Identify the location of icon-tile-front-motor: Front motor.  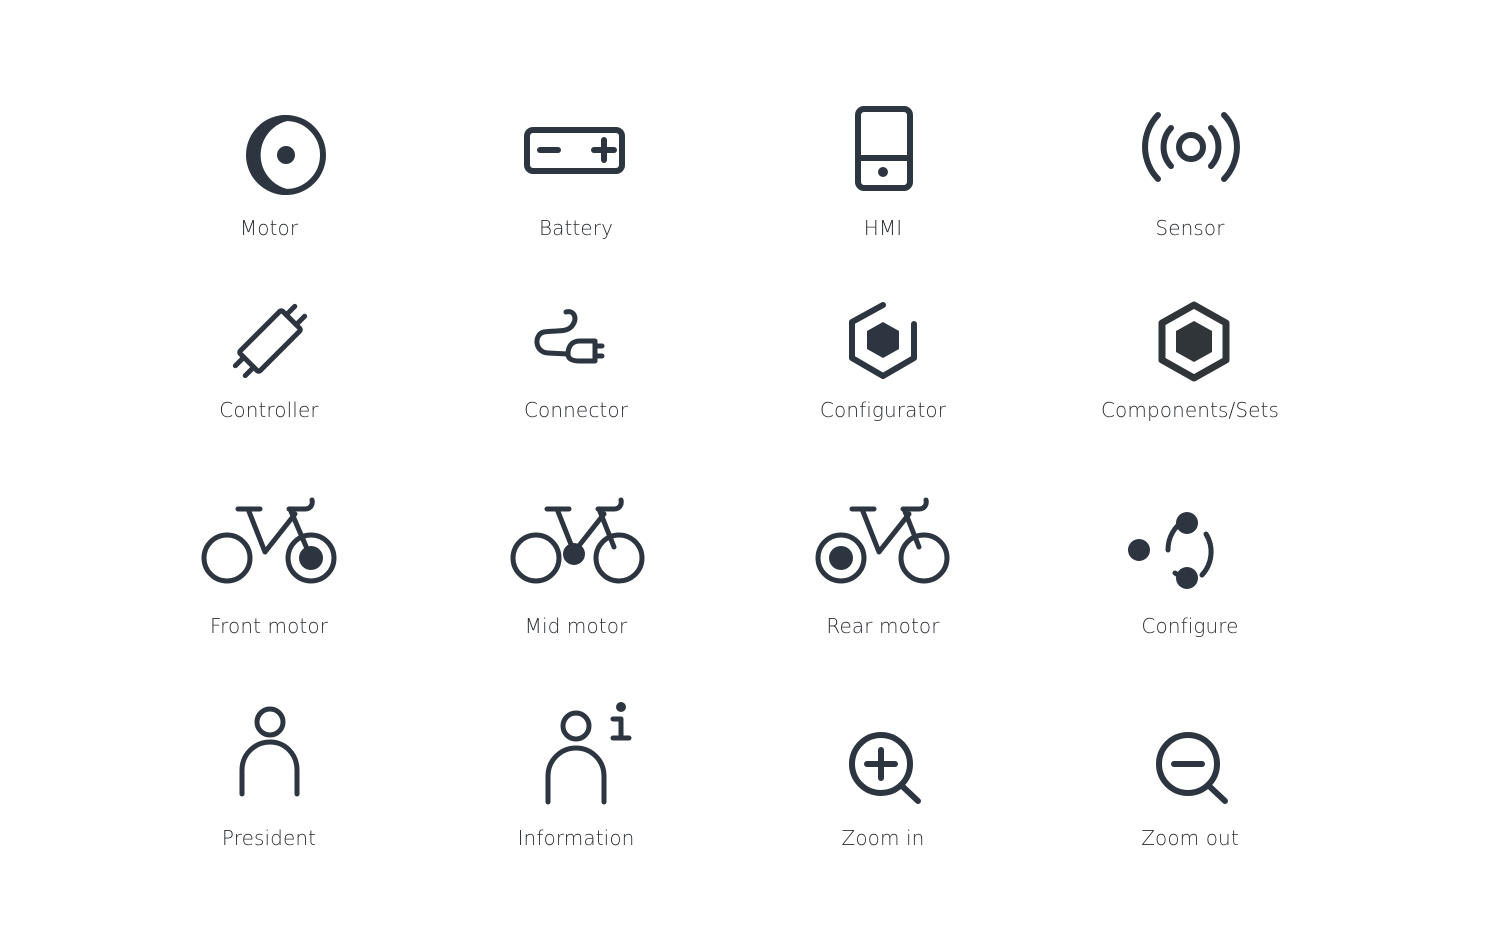
(269, 570).